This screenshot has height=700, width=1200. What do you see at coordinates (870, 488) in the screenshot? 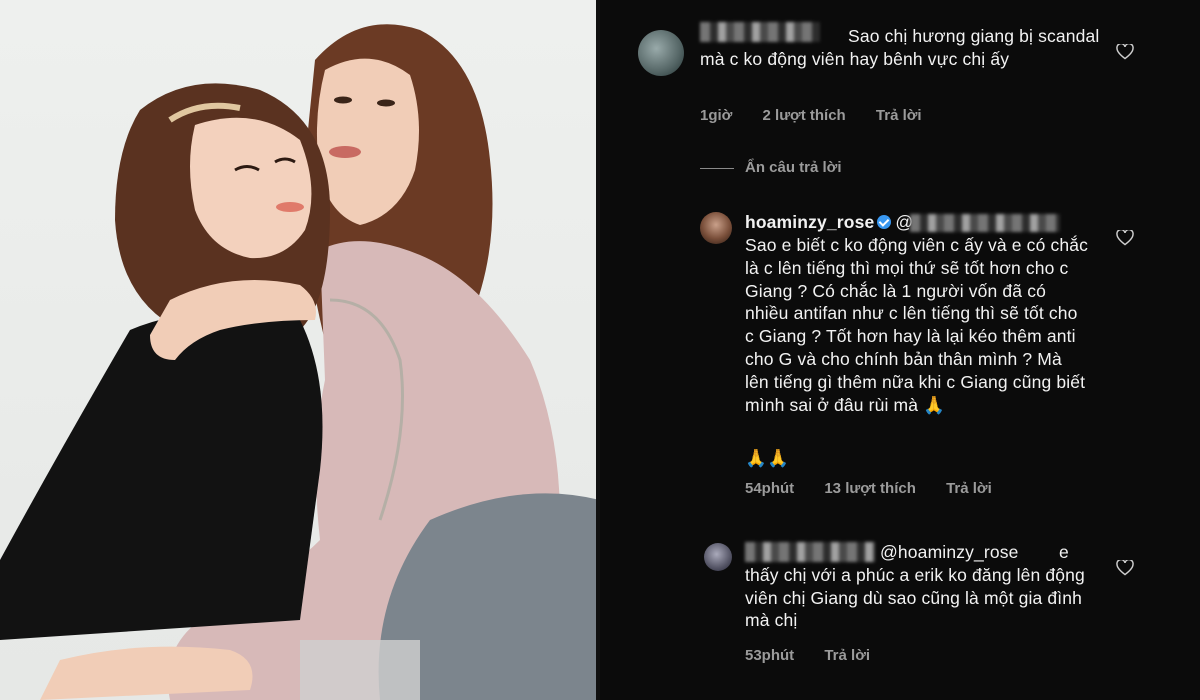
I see `like-count: 13 lượt thích` at bounding box center [870, 488].